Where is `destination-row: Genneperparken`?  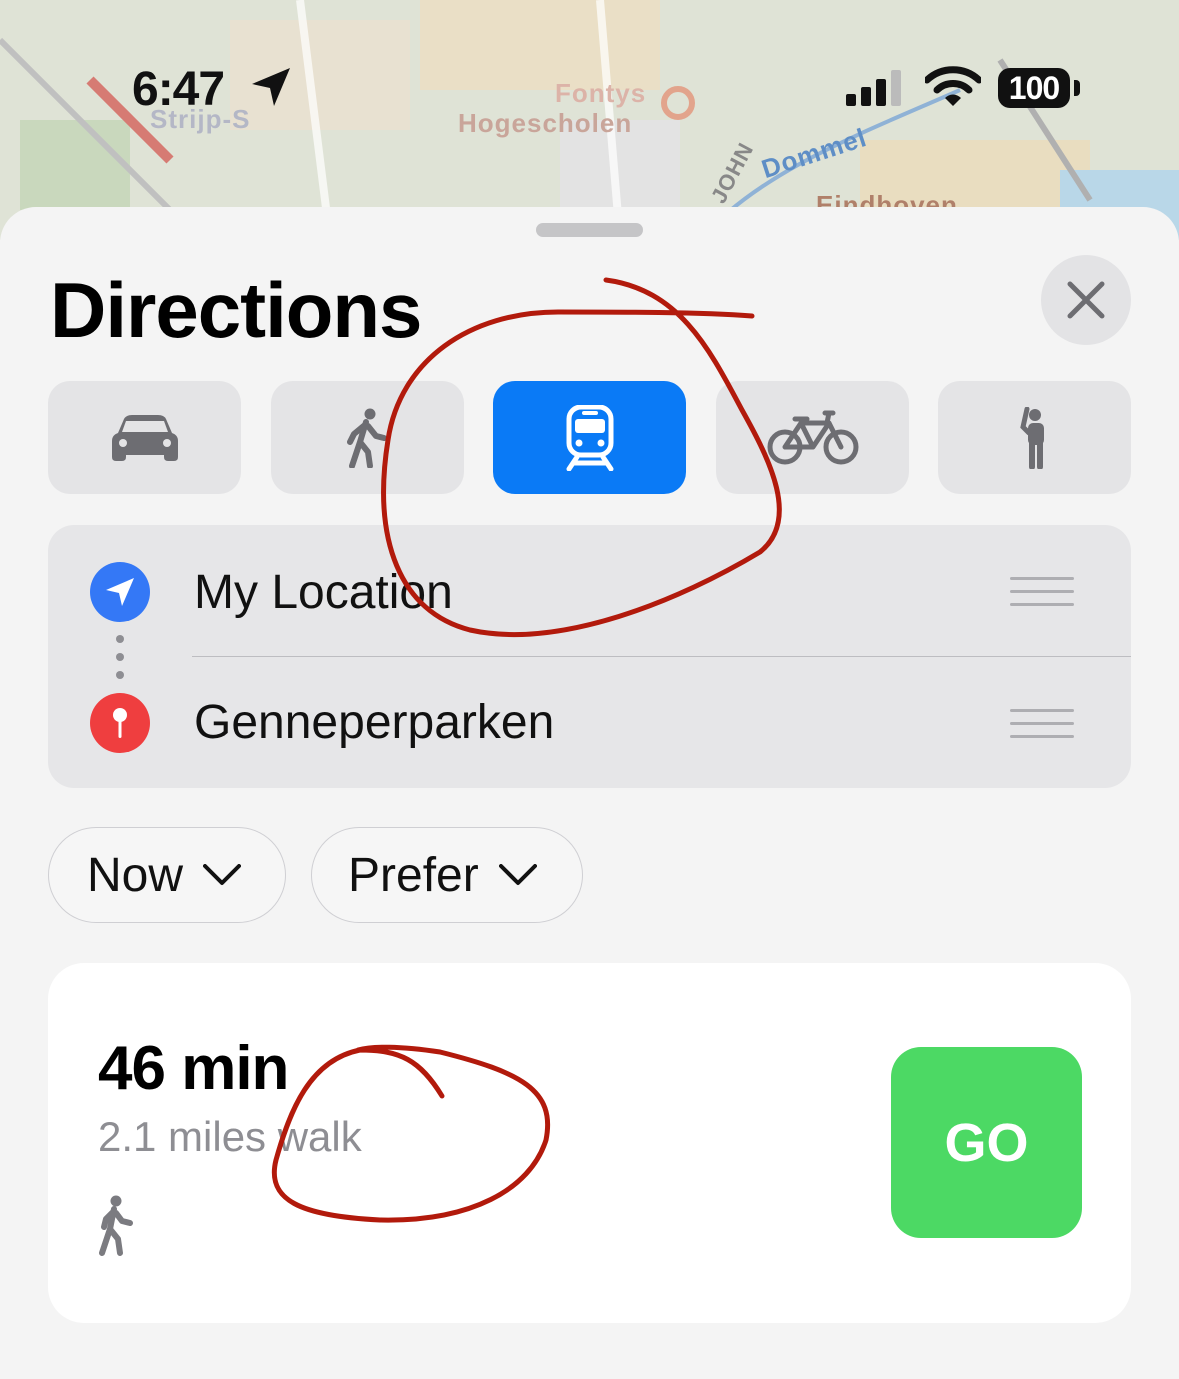
destination-row: Genneperparken is located at coordinates (589, 722).